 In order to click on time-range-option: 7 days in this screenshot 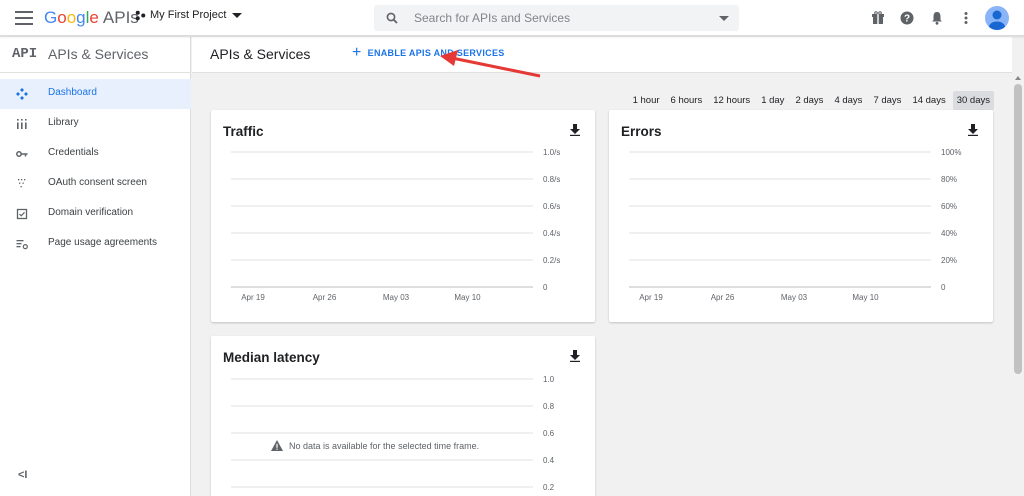, I will do `click(887, 100)`.